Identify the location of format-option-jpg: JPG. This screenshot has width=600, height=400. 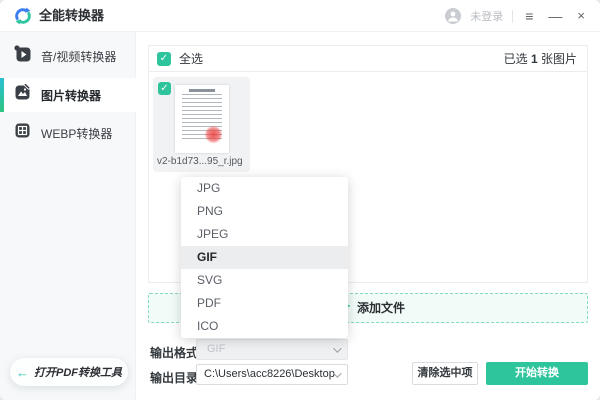
(264, 188).